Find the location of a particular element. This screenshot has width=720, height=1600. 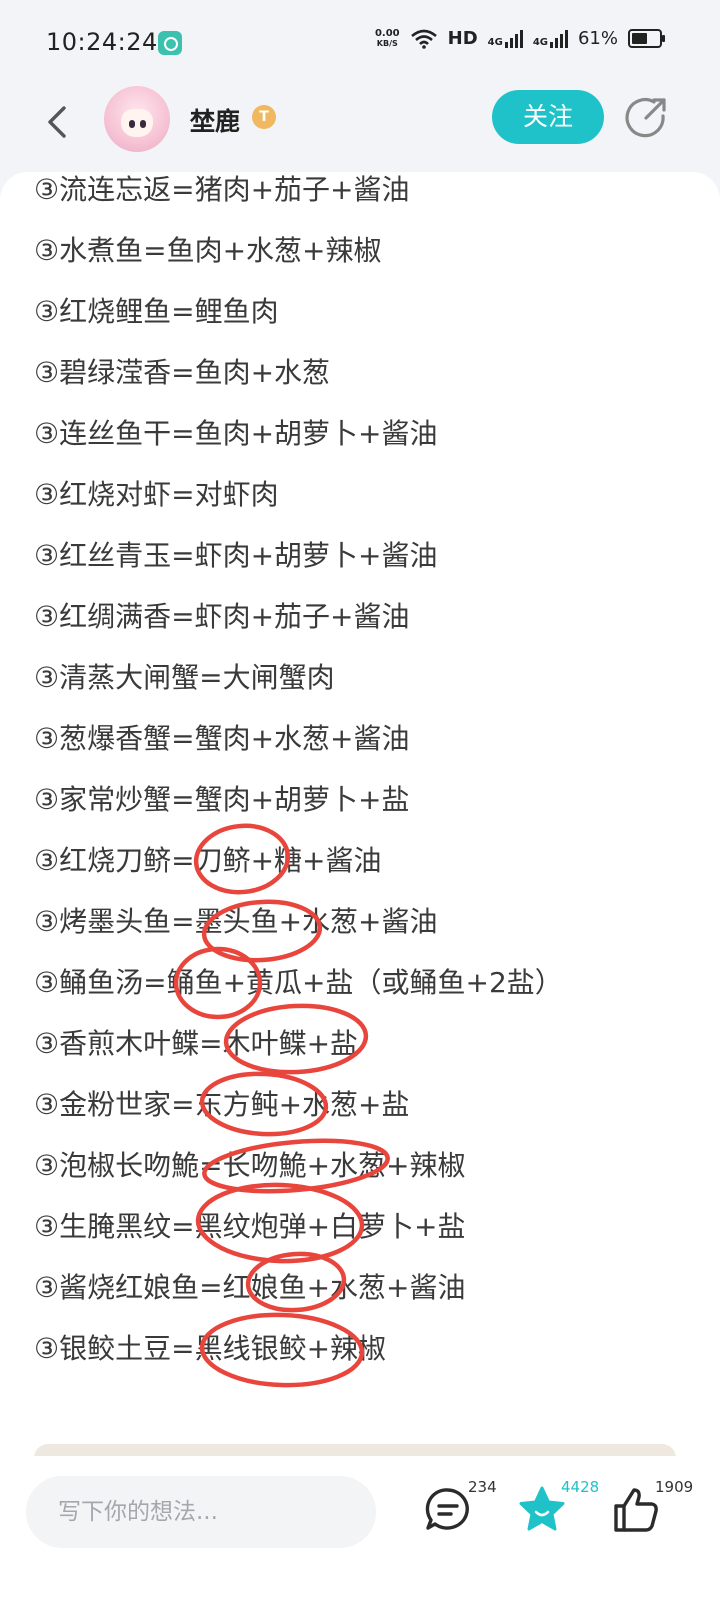

recipe-line: ③流连忘返=猪肉+茄子+酱油 is located at coordinates (222, 189).